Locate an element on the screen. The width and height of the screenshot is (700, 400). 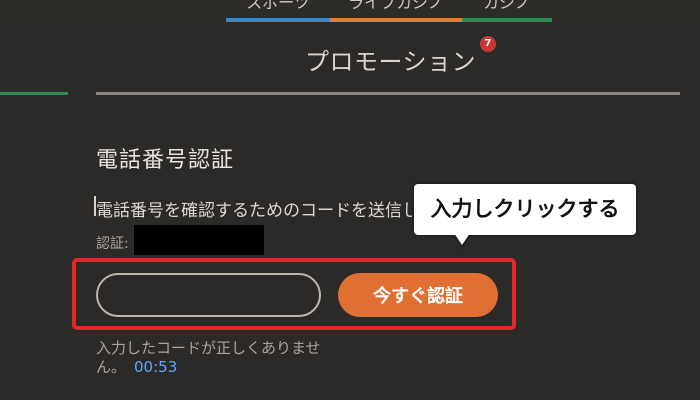
tab-live-casino-underline is located at coordinates (396, 20).